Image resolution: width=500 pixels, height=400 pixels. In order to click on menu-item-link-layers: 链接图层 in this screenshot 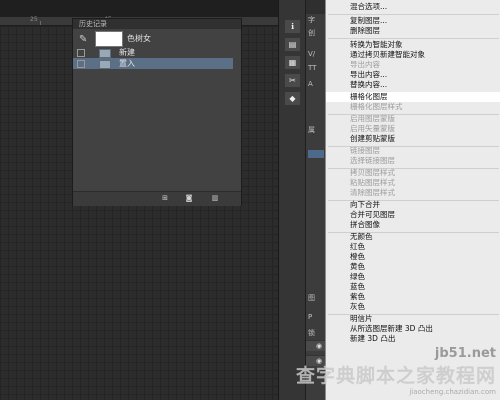, I will do `click(365, 150)`.